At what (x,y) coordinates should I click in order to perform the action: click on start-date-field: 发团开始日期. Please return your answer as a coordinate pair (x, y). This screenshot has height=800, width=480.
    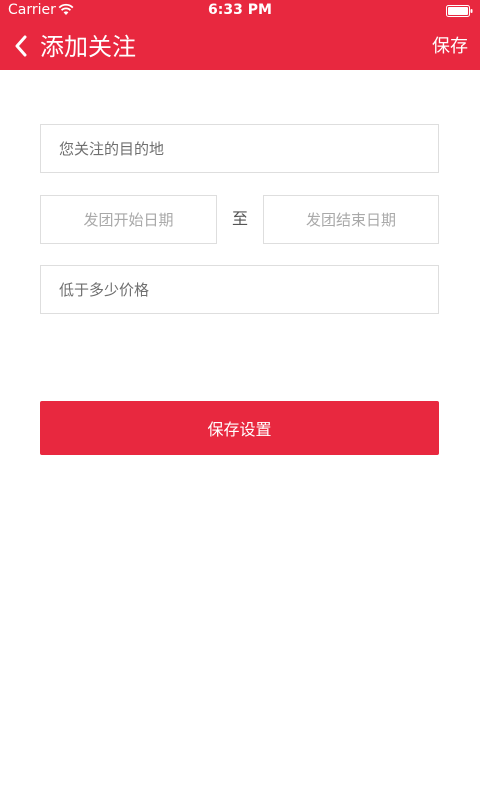
    Looking at the image, I should click on (128, 219).